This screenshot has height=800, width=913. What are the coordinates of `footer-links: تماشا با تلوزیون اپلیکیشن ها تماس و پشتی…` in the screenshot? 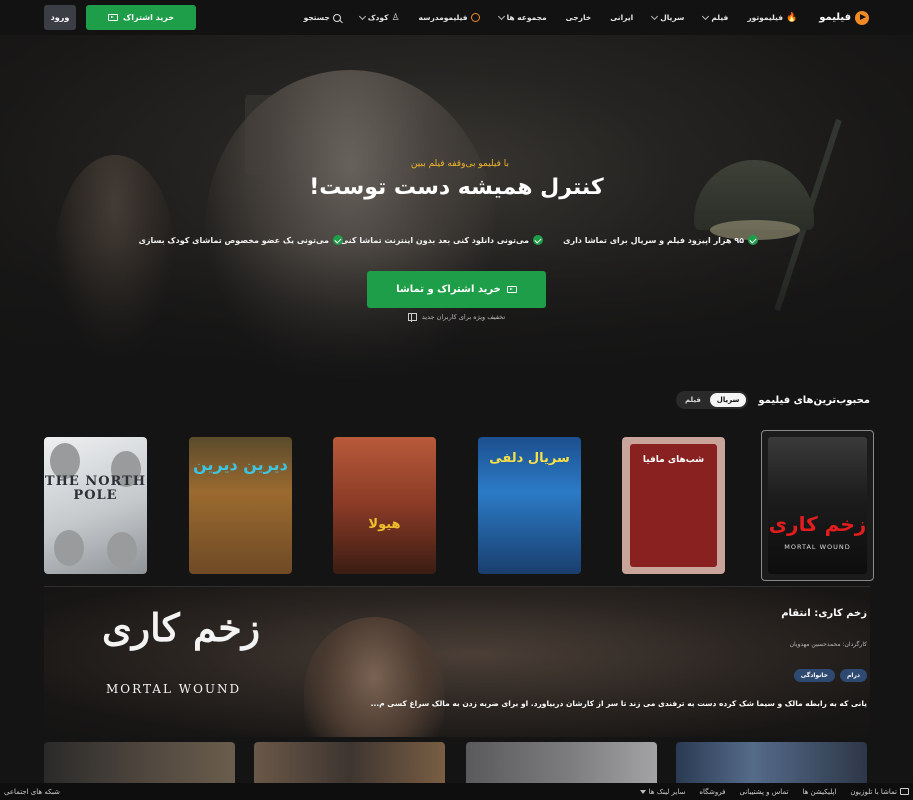 It's located at (774, 791).